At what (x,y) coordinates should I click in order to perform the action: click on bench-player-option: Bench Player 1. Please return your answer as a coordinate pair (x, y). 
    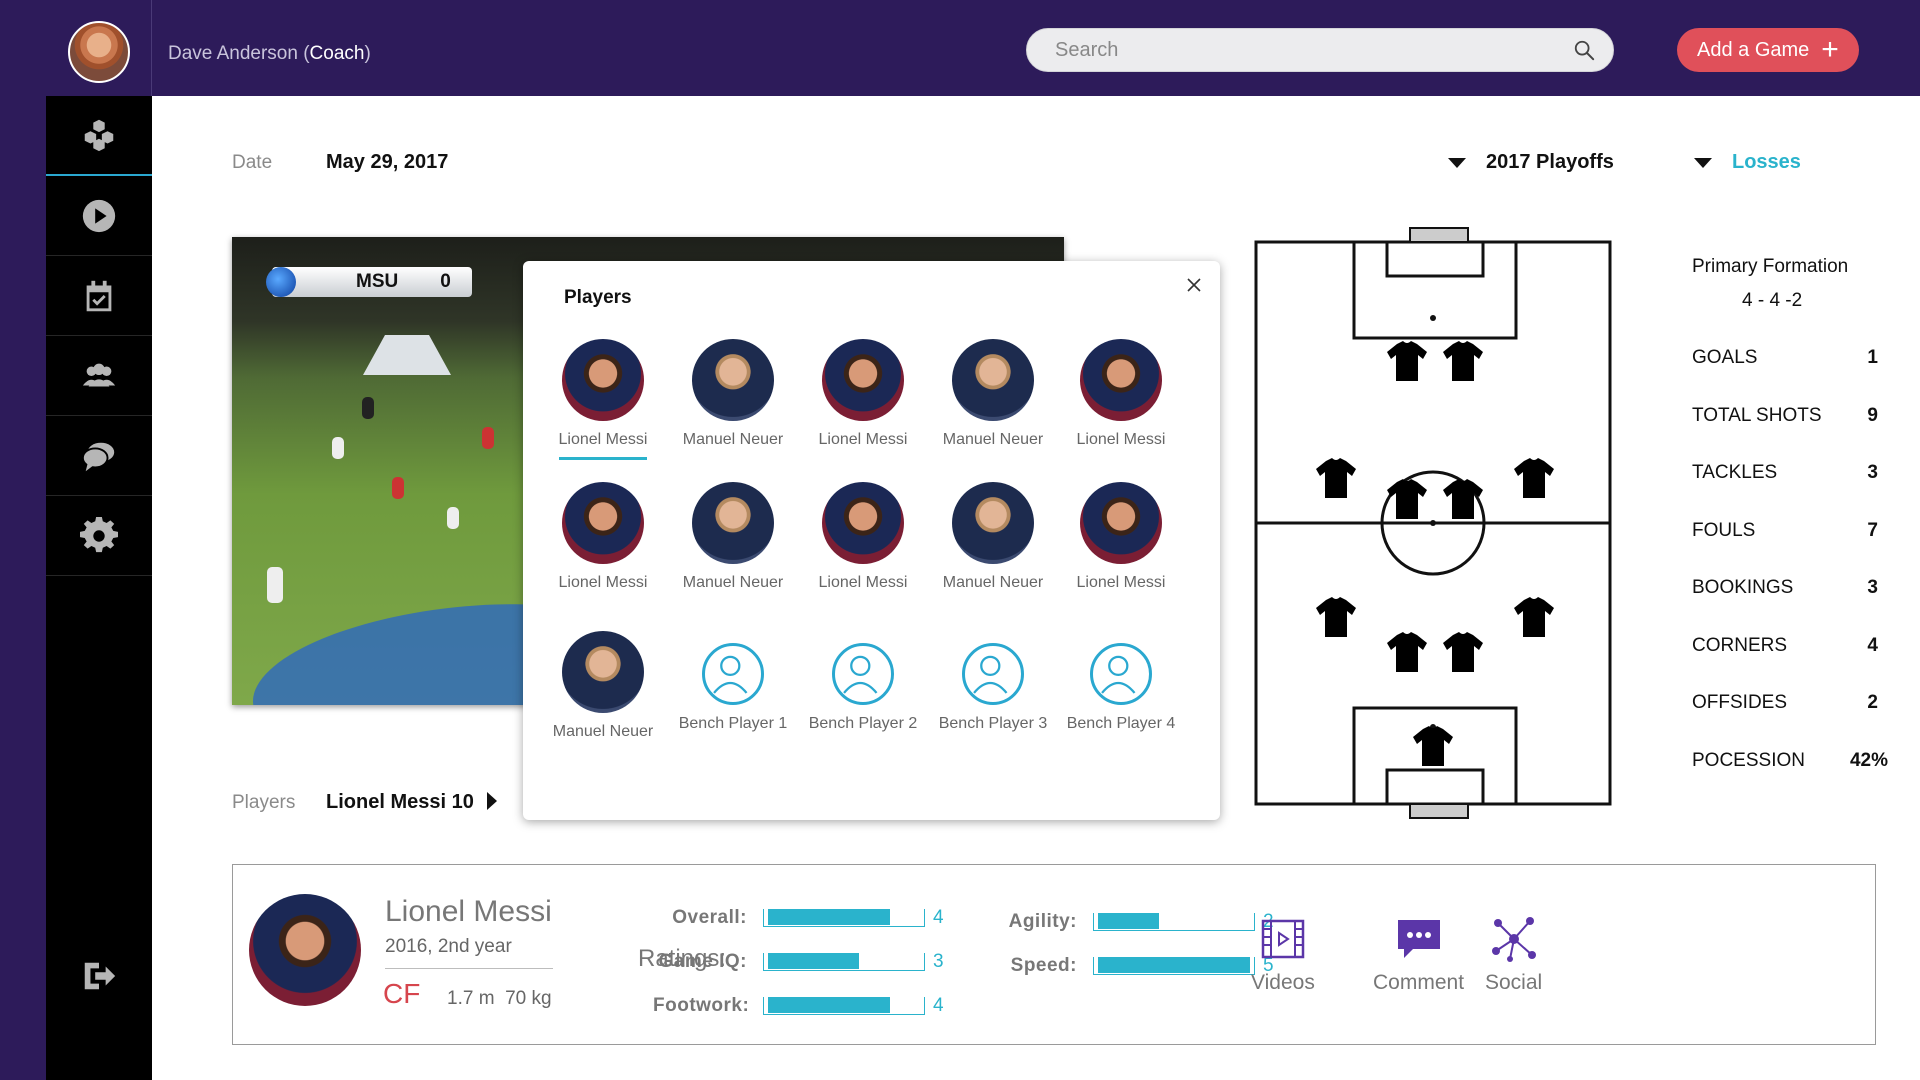
    Looking at the image, I should click on (733, 682).